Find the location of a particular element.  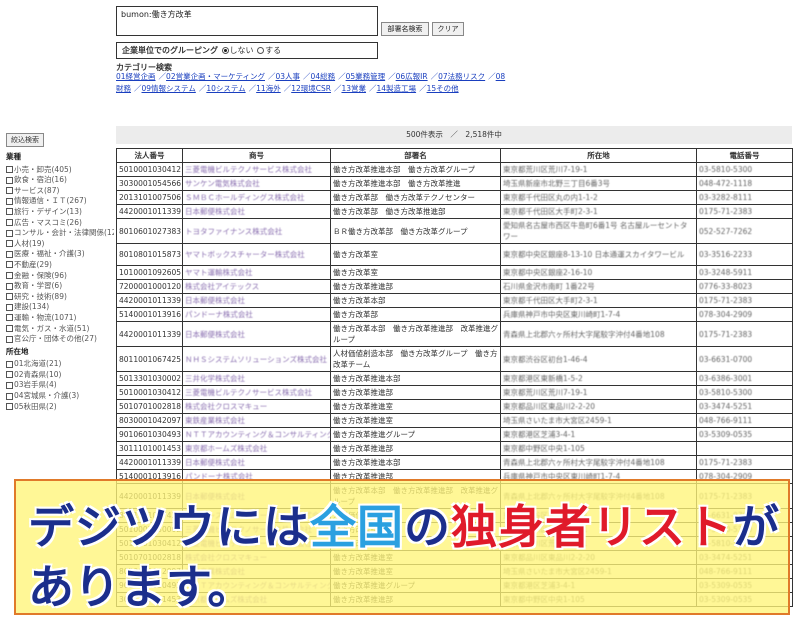

filter-item: 教育・学習(6) is located at coordinates (60, 286).